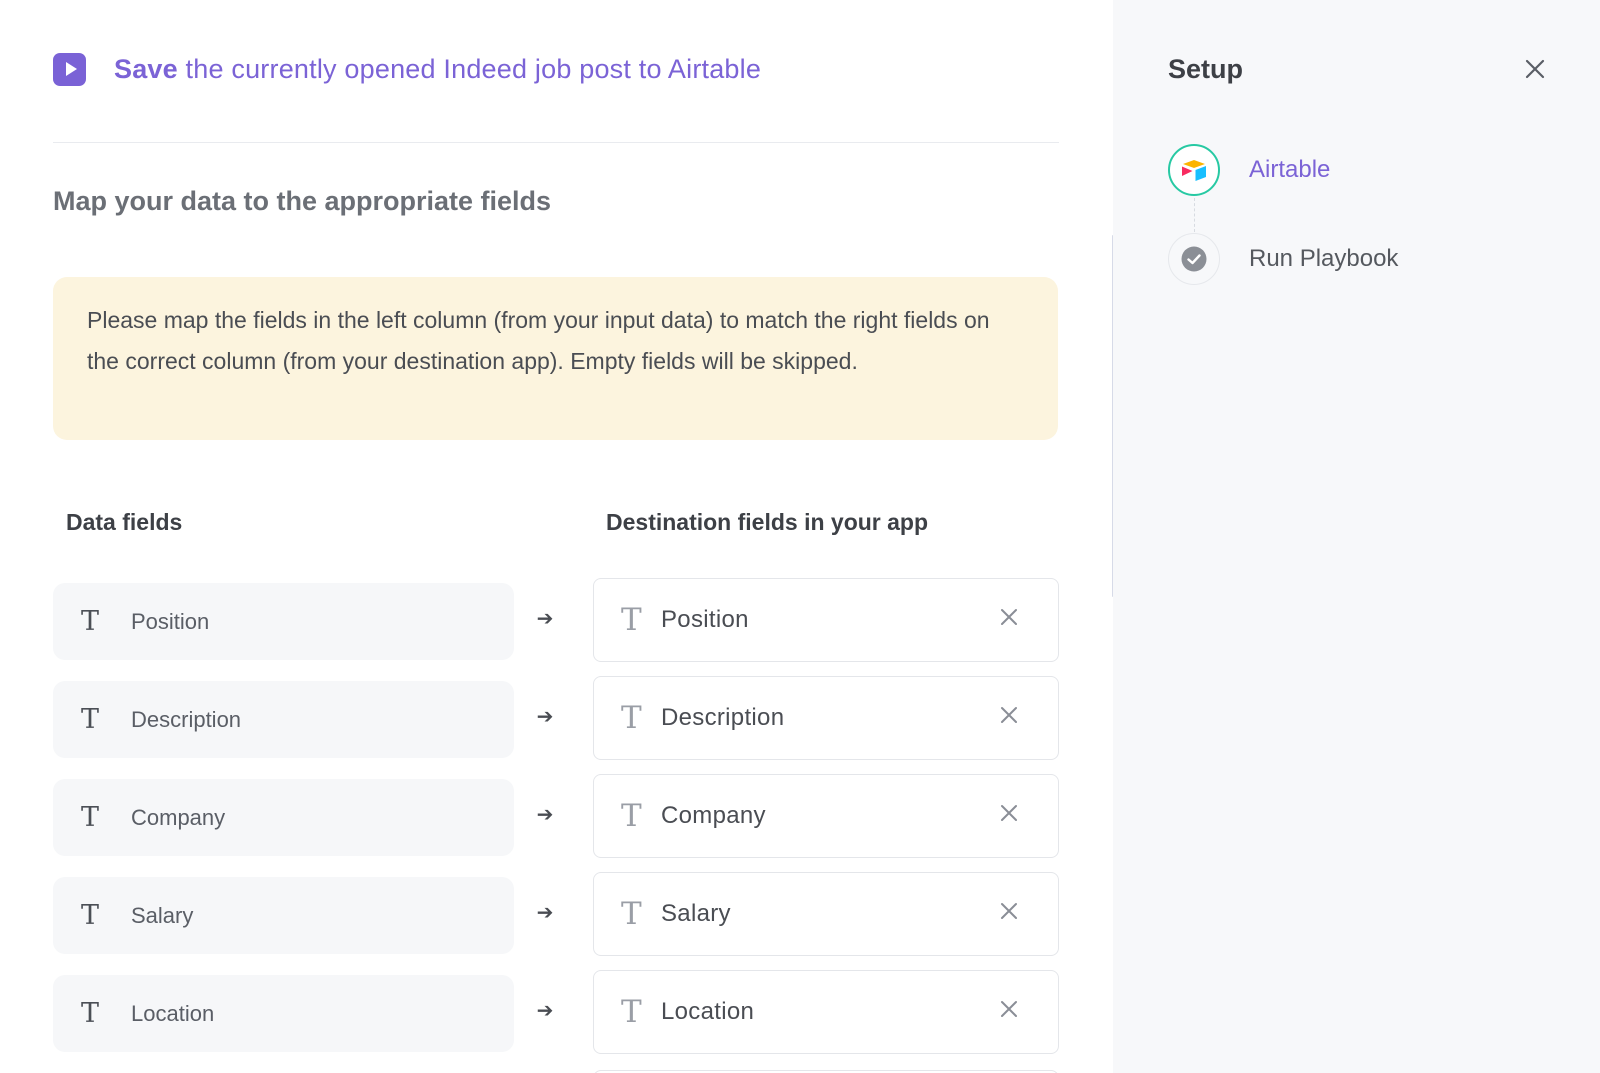  Describe the element at coordinates (283, 719) in the screenshot. I see `source-field: T Description` at that location.